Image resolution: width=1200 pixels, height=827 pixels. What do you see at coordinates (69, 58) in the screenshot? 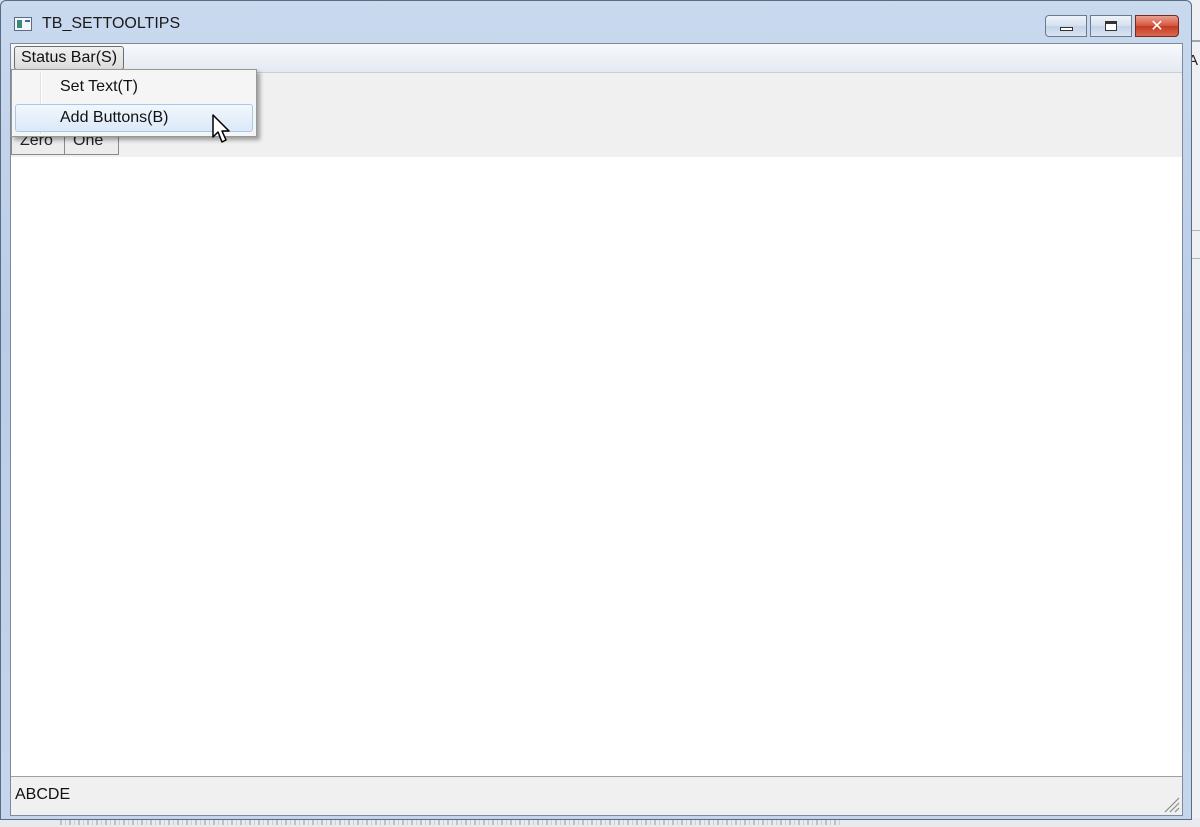
I see `menu-status-bar: Status Bar(S)` at bounding box center [69, 58].